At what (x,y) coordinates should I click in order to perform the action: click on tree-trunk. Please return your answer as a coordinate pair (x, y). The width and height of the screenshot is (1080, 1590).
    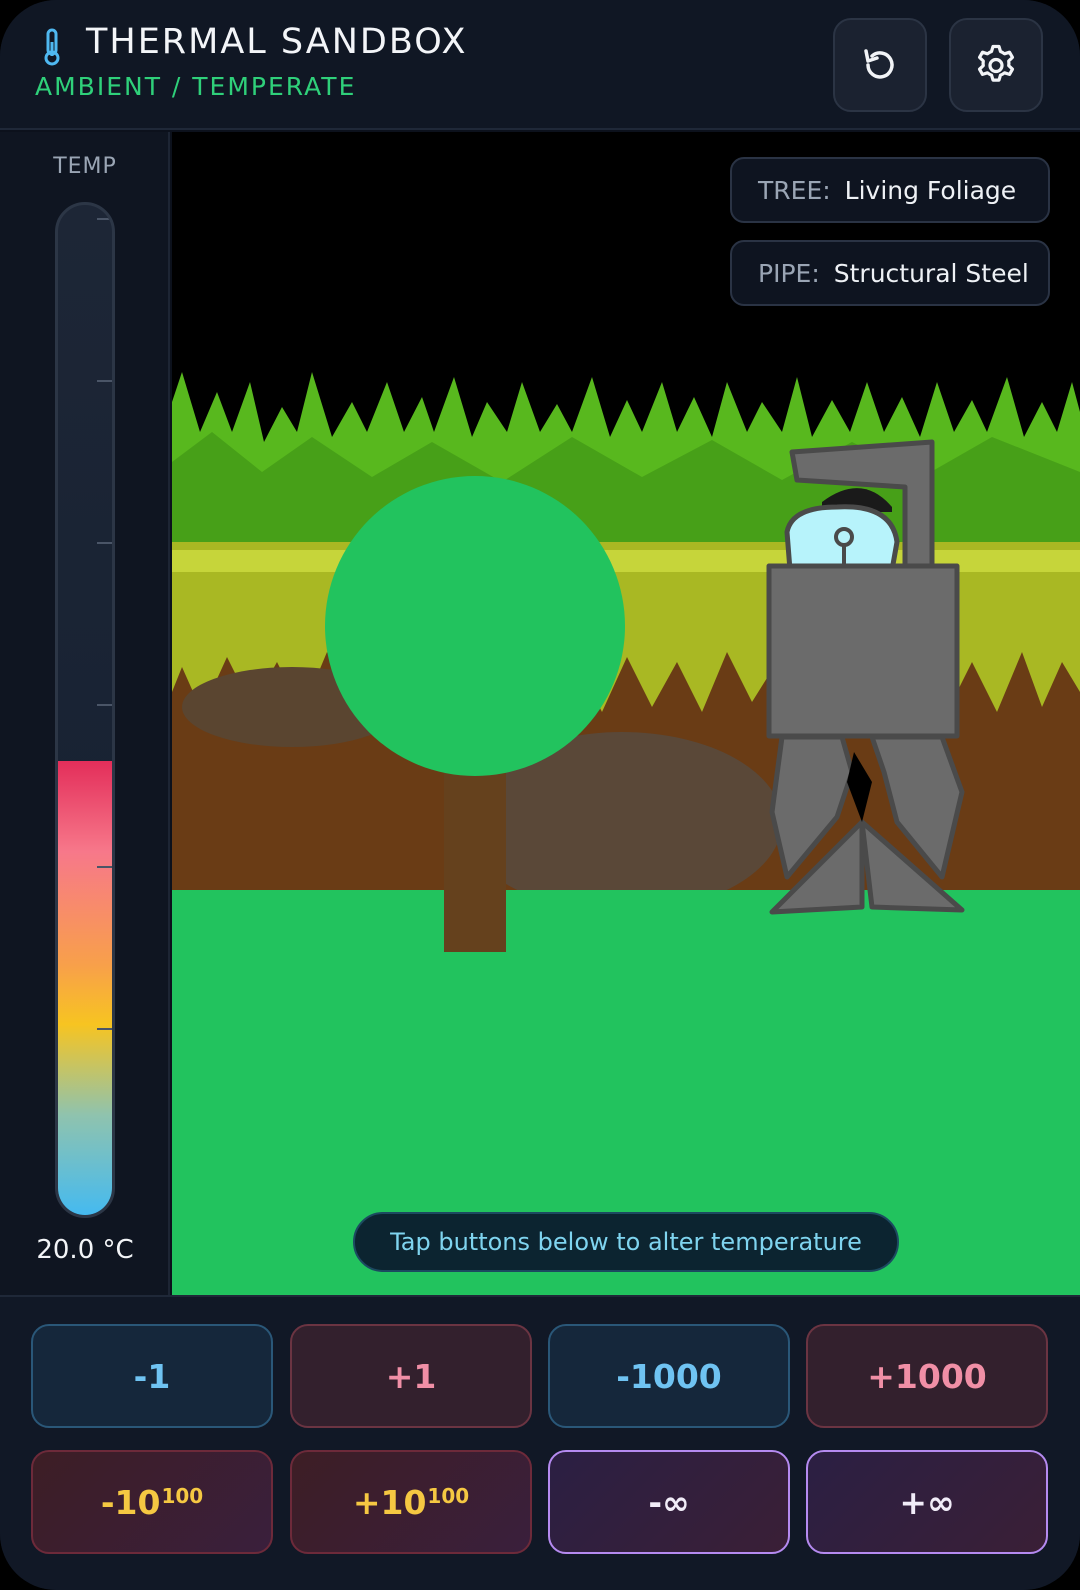
    Looking at the image, I should click on (475, 852).